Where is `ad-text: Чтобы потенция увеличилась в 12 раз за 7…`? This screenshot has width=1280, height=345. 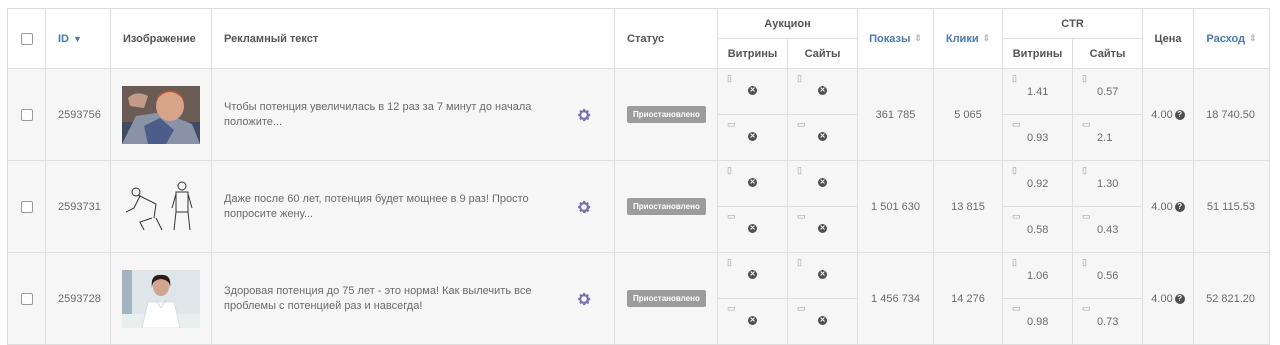 ad-text: Чтобы потенция увеличилась в 12 раз за 7… is located at coordinates (378, 114).